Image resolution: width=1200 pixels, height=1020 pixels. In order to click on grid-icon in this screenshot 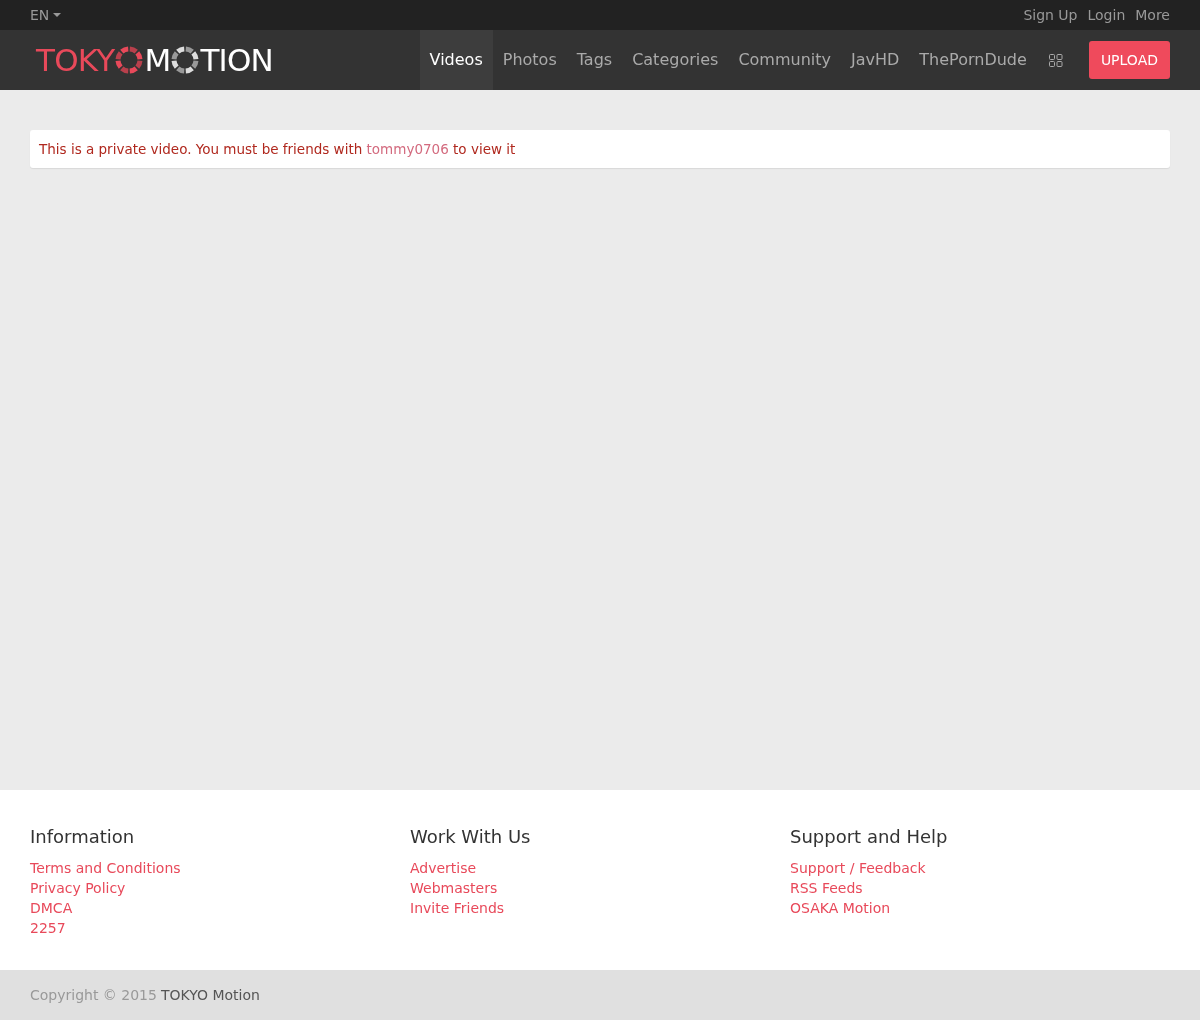, I will do `click(1055, 60)`.